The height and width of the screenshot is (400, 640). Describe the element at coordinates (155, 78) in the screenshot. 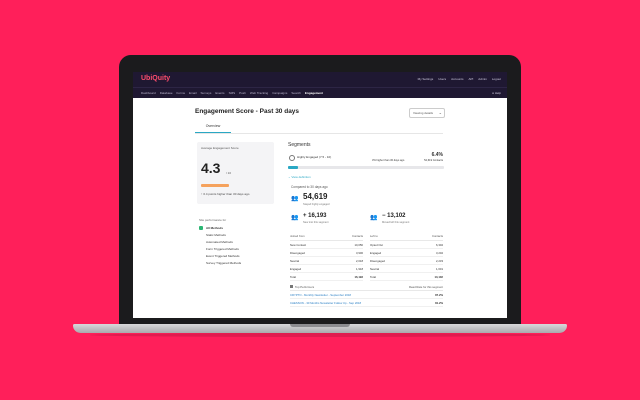

I see `app-logo: UbiQuity` at that location.